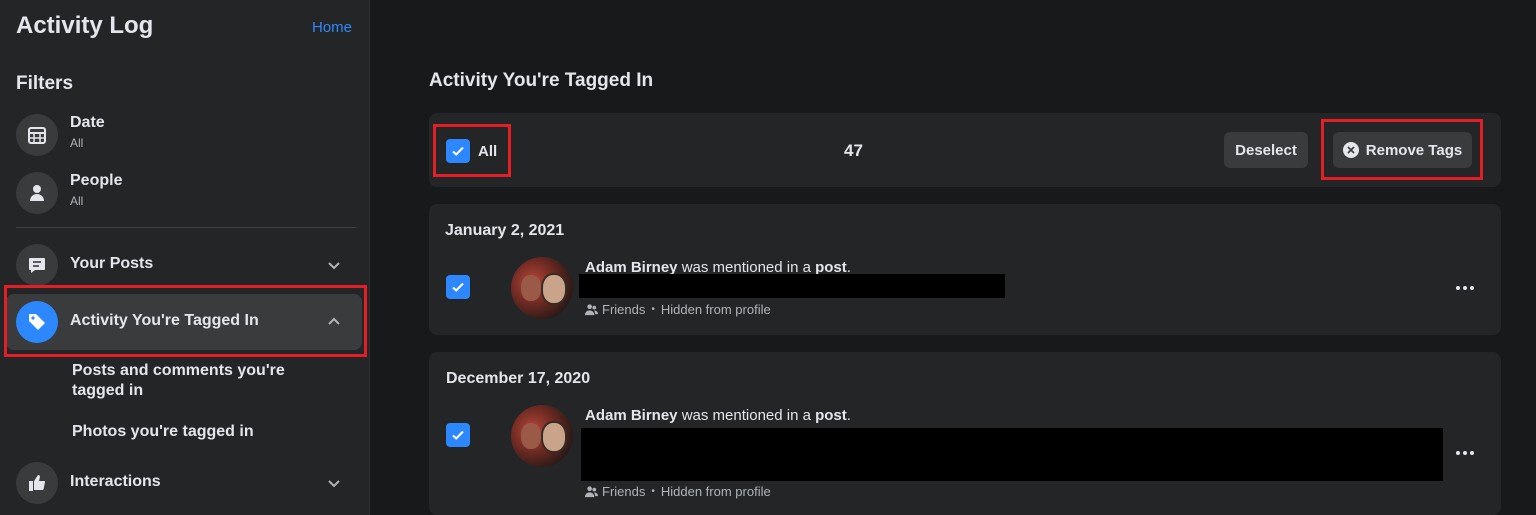 This screenshot has height=515, width=1536. What do you see at coordinates (186, 265) in the screenshot?
I see `nav-your-posts: Your Posts` at bounding box center [186, 265].